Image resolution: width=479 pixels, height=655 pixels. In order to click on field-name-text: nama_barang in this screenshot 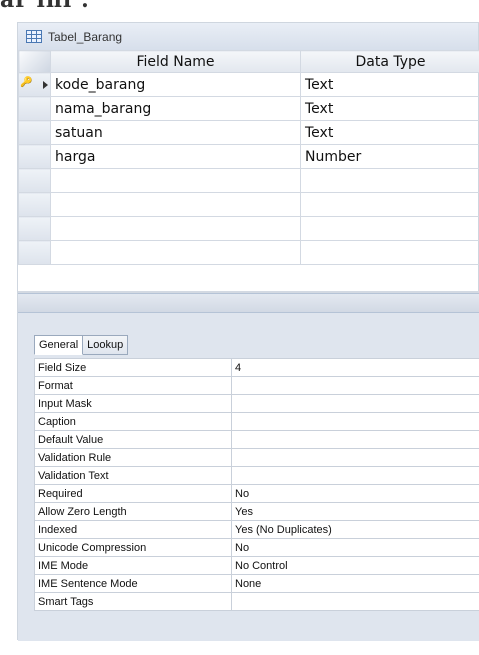, I will do `click(103, 108)`.